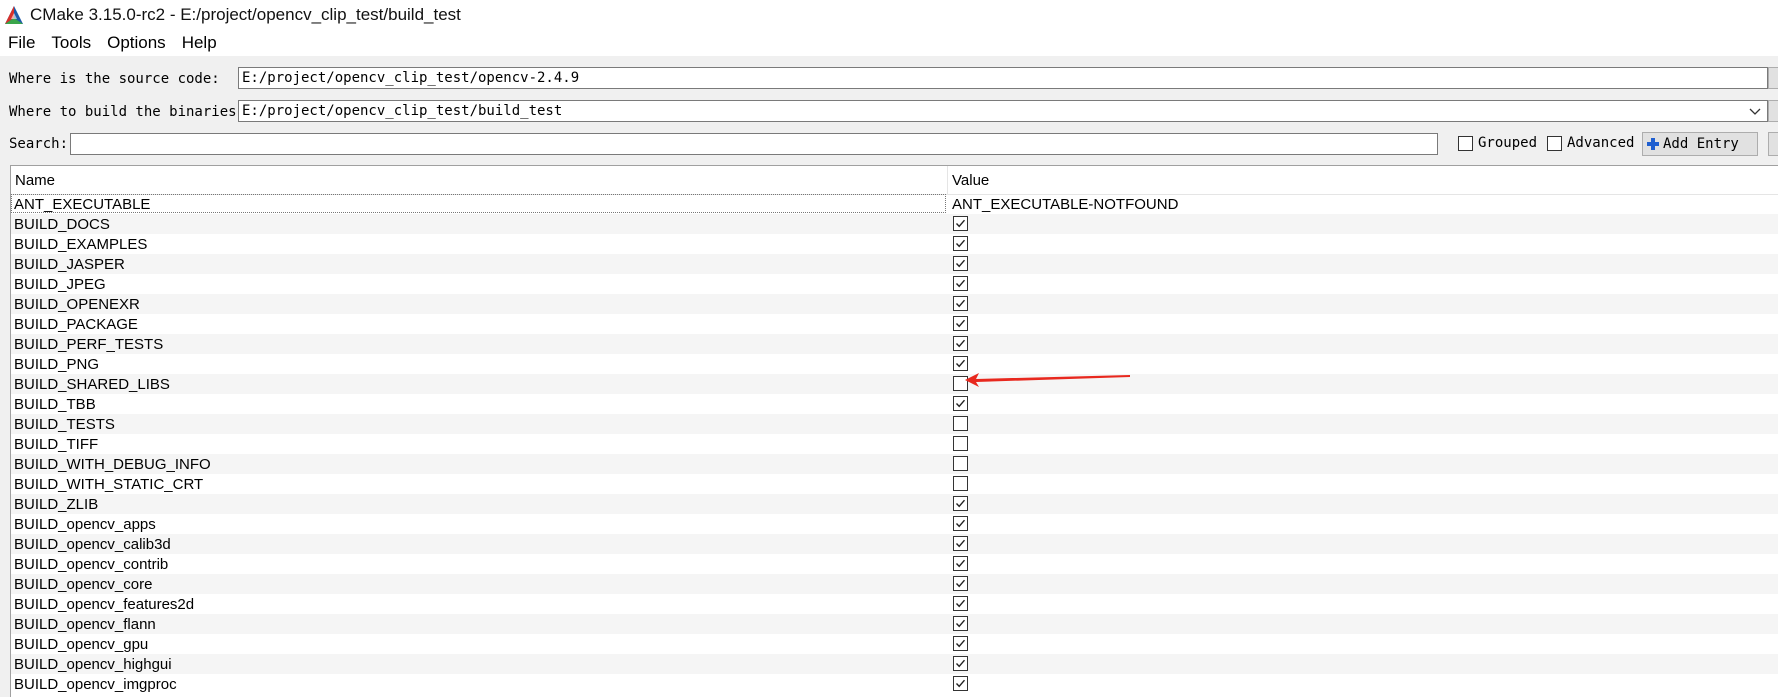 The width and height of the screenshot is (1778, 697). What do you see at coordinates (1773, 78) in the screenshot?
I see `browse-source-button` at bounding box center [1773, 78].